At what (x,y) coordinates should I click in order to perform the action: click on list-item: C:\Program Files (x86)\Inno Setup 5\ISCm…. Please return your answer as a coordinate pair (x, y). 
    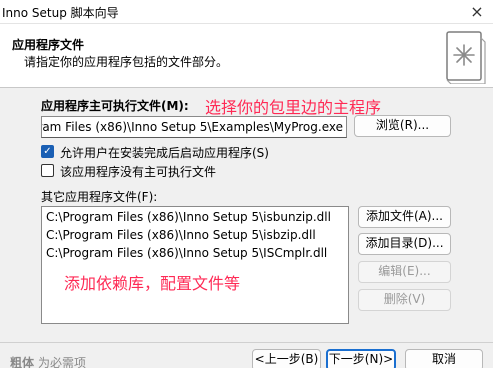
    Looking at the image, I should click on (186, 253).